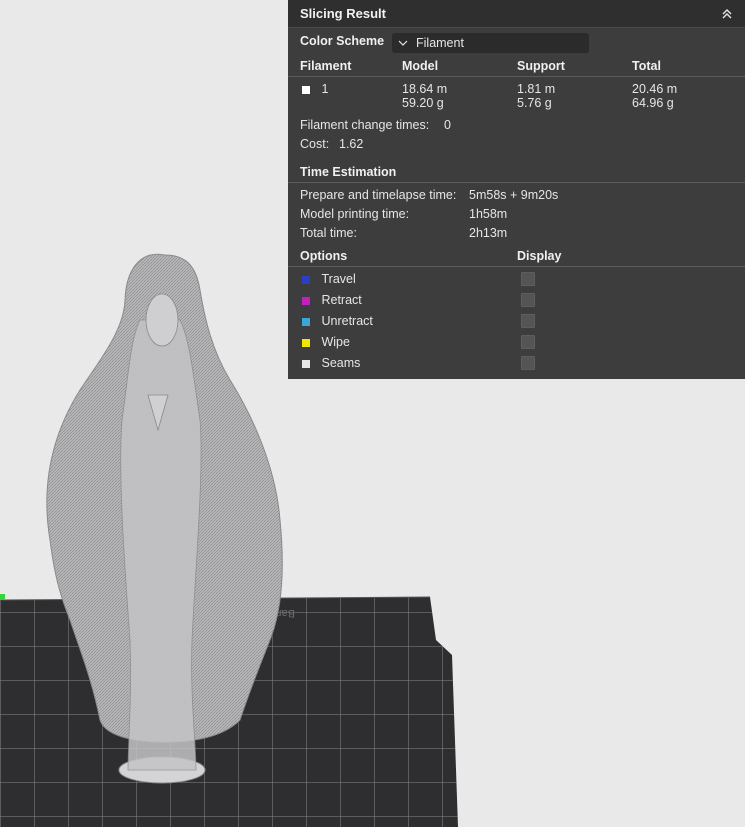 The height and width of the screenshot is (827, 745). Describe the element at coordinates (306, 363) in the screenshot. I see `seams-color-swatch` at that location.